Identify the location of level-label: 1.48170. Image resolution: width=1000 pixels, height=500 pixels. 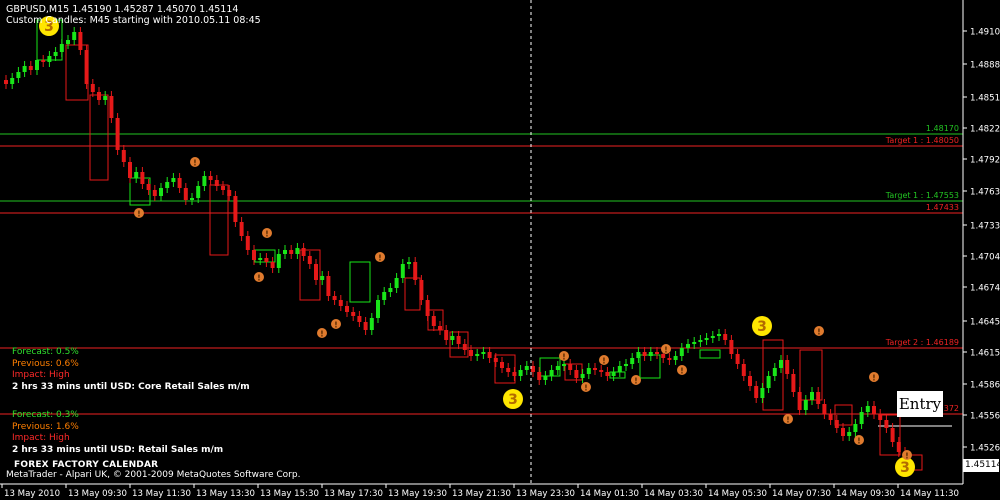
(942, 128).